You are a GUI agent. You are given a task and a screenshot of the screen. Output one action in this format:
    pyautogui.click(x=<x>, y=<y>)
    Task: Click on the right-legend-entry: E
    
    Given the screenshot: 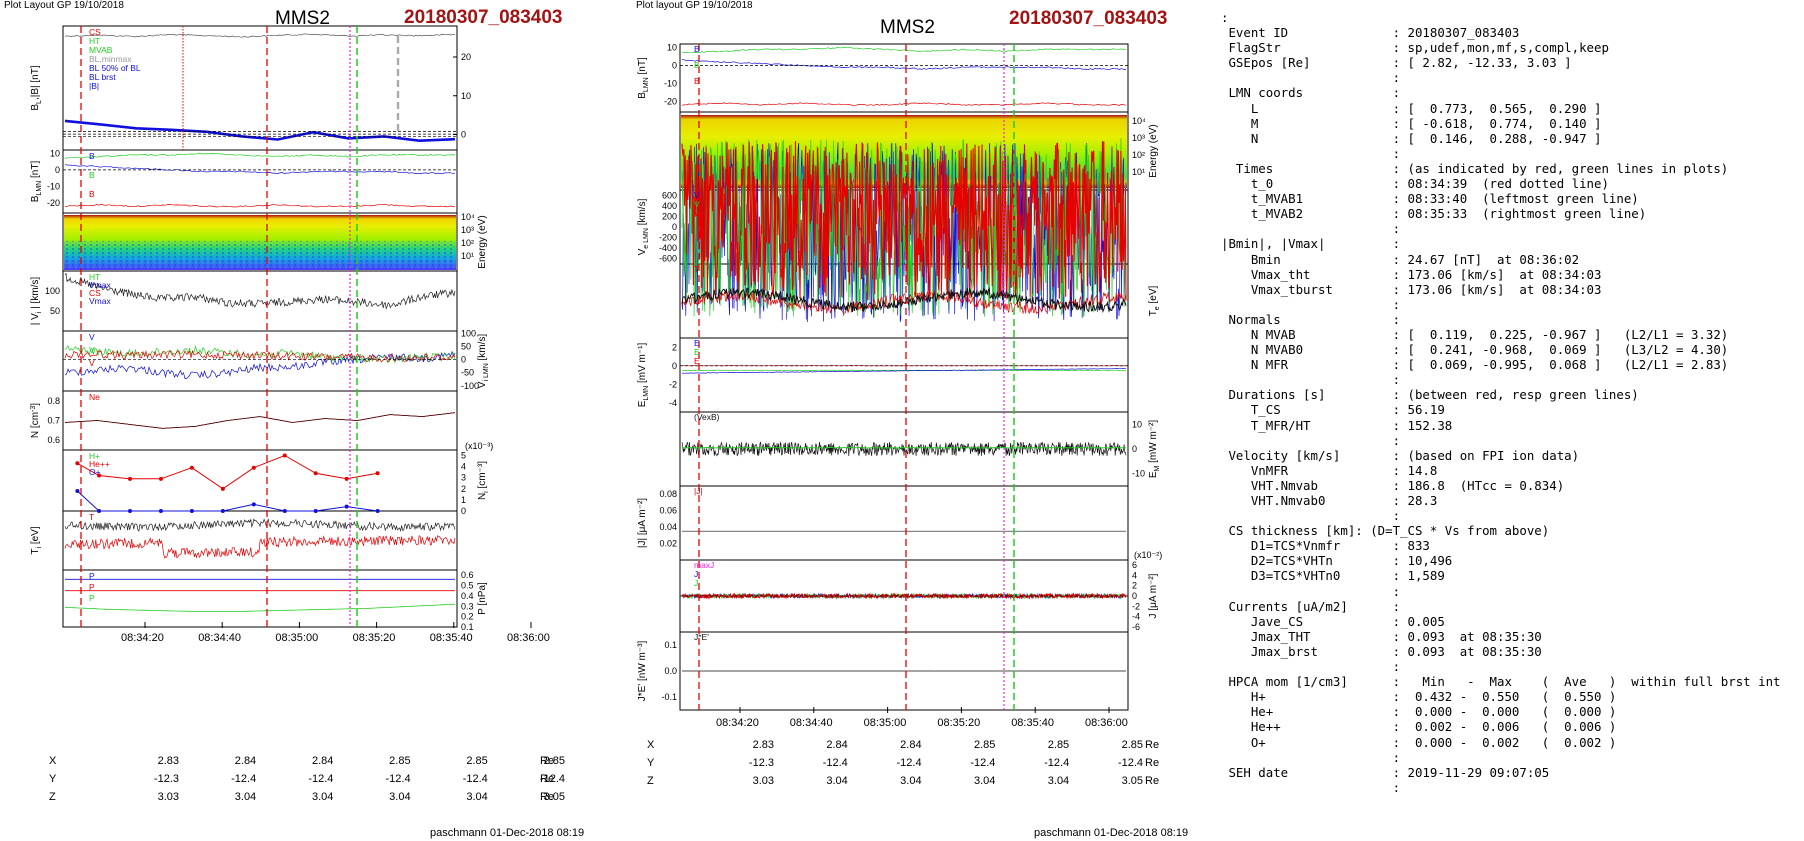 What is the action you would take?
    pyautogui.click(x=697, y=361)
    